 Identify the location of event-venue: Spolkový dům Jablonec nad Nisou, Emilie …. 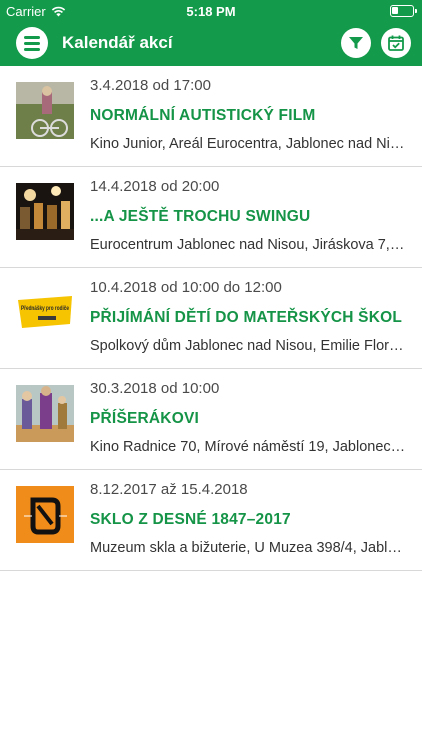
(248, 346).